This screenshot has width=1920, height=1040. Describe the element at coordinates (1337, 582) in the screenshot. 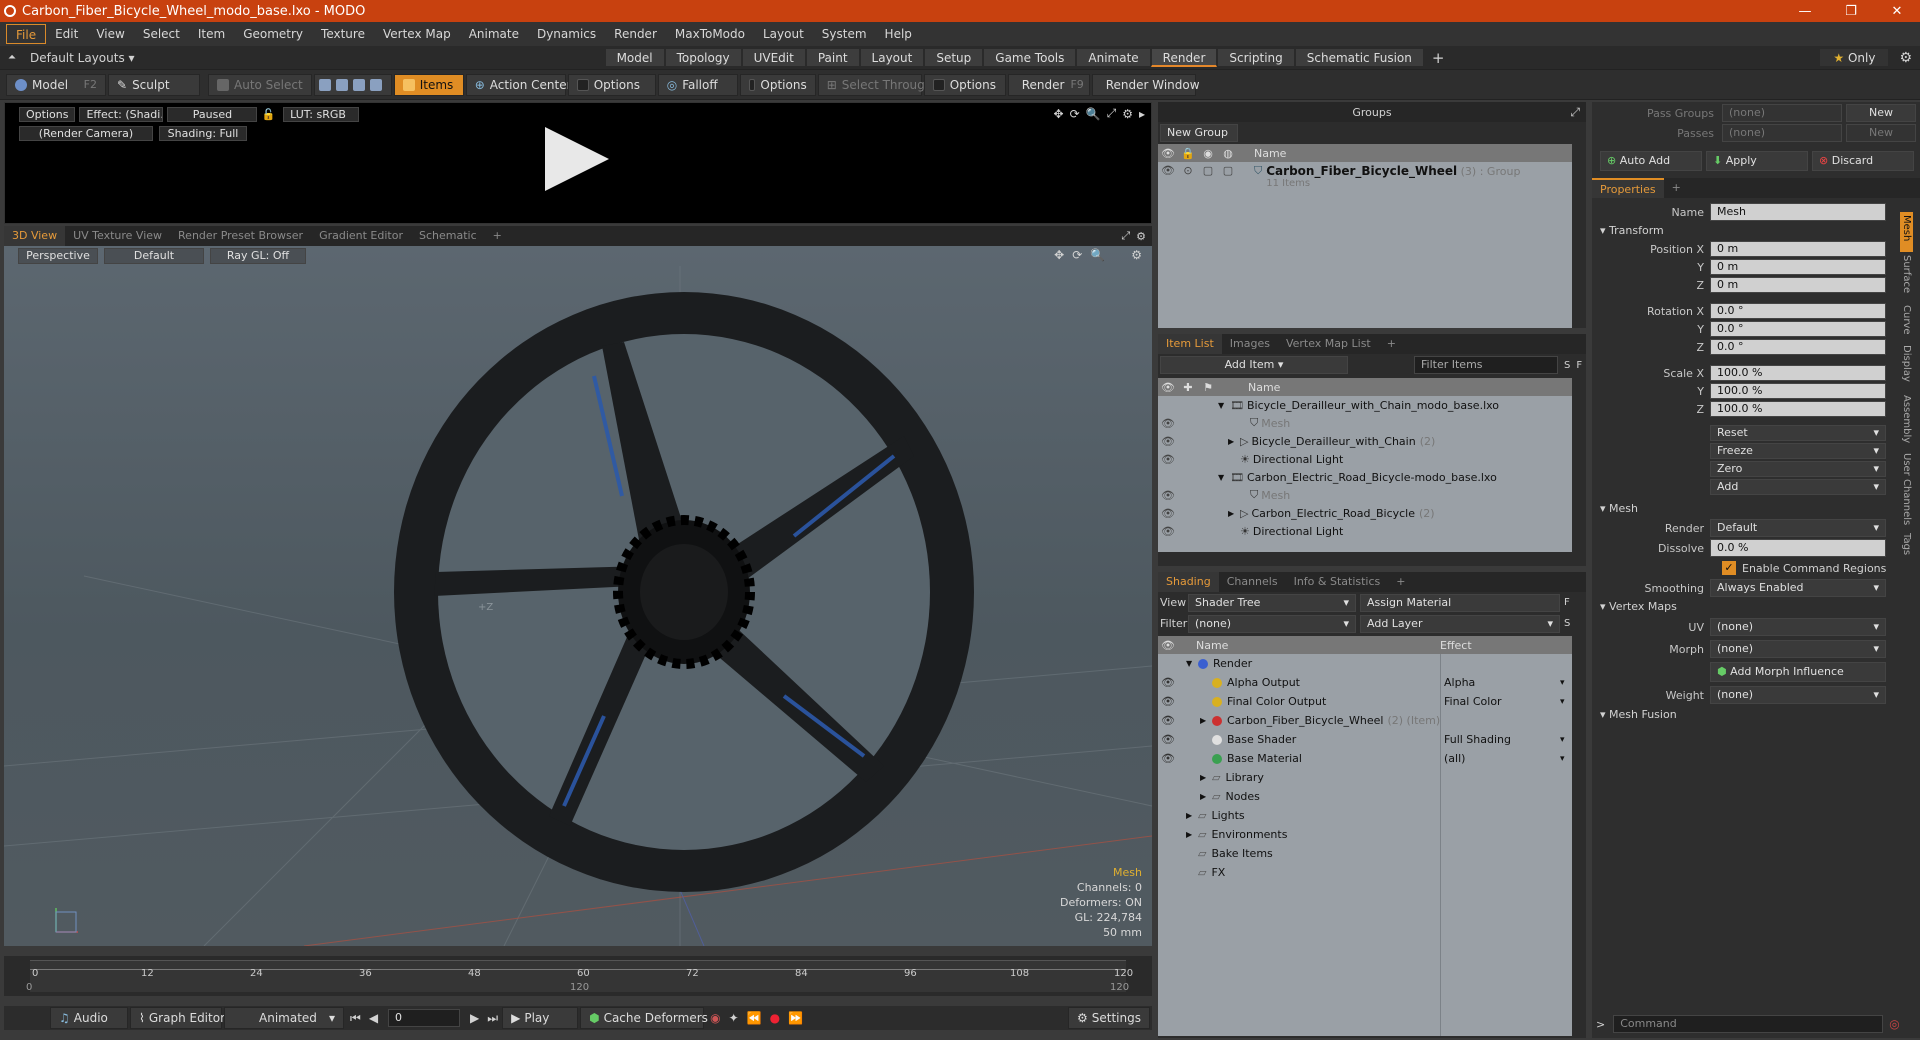

I see `tab-info-statistics: Info & Statistics` at that location.